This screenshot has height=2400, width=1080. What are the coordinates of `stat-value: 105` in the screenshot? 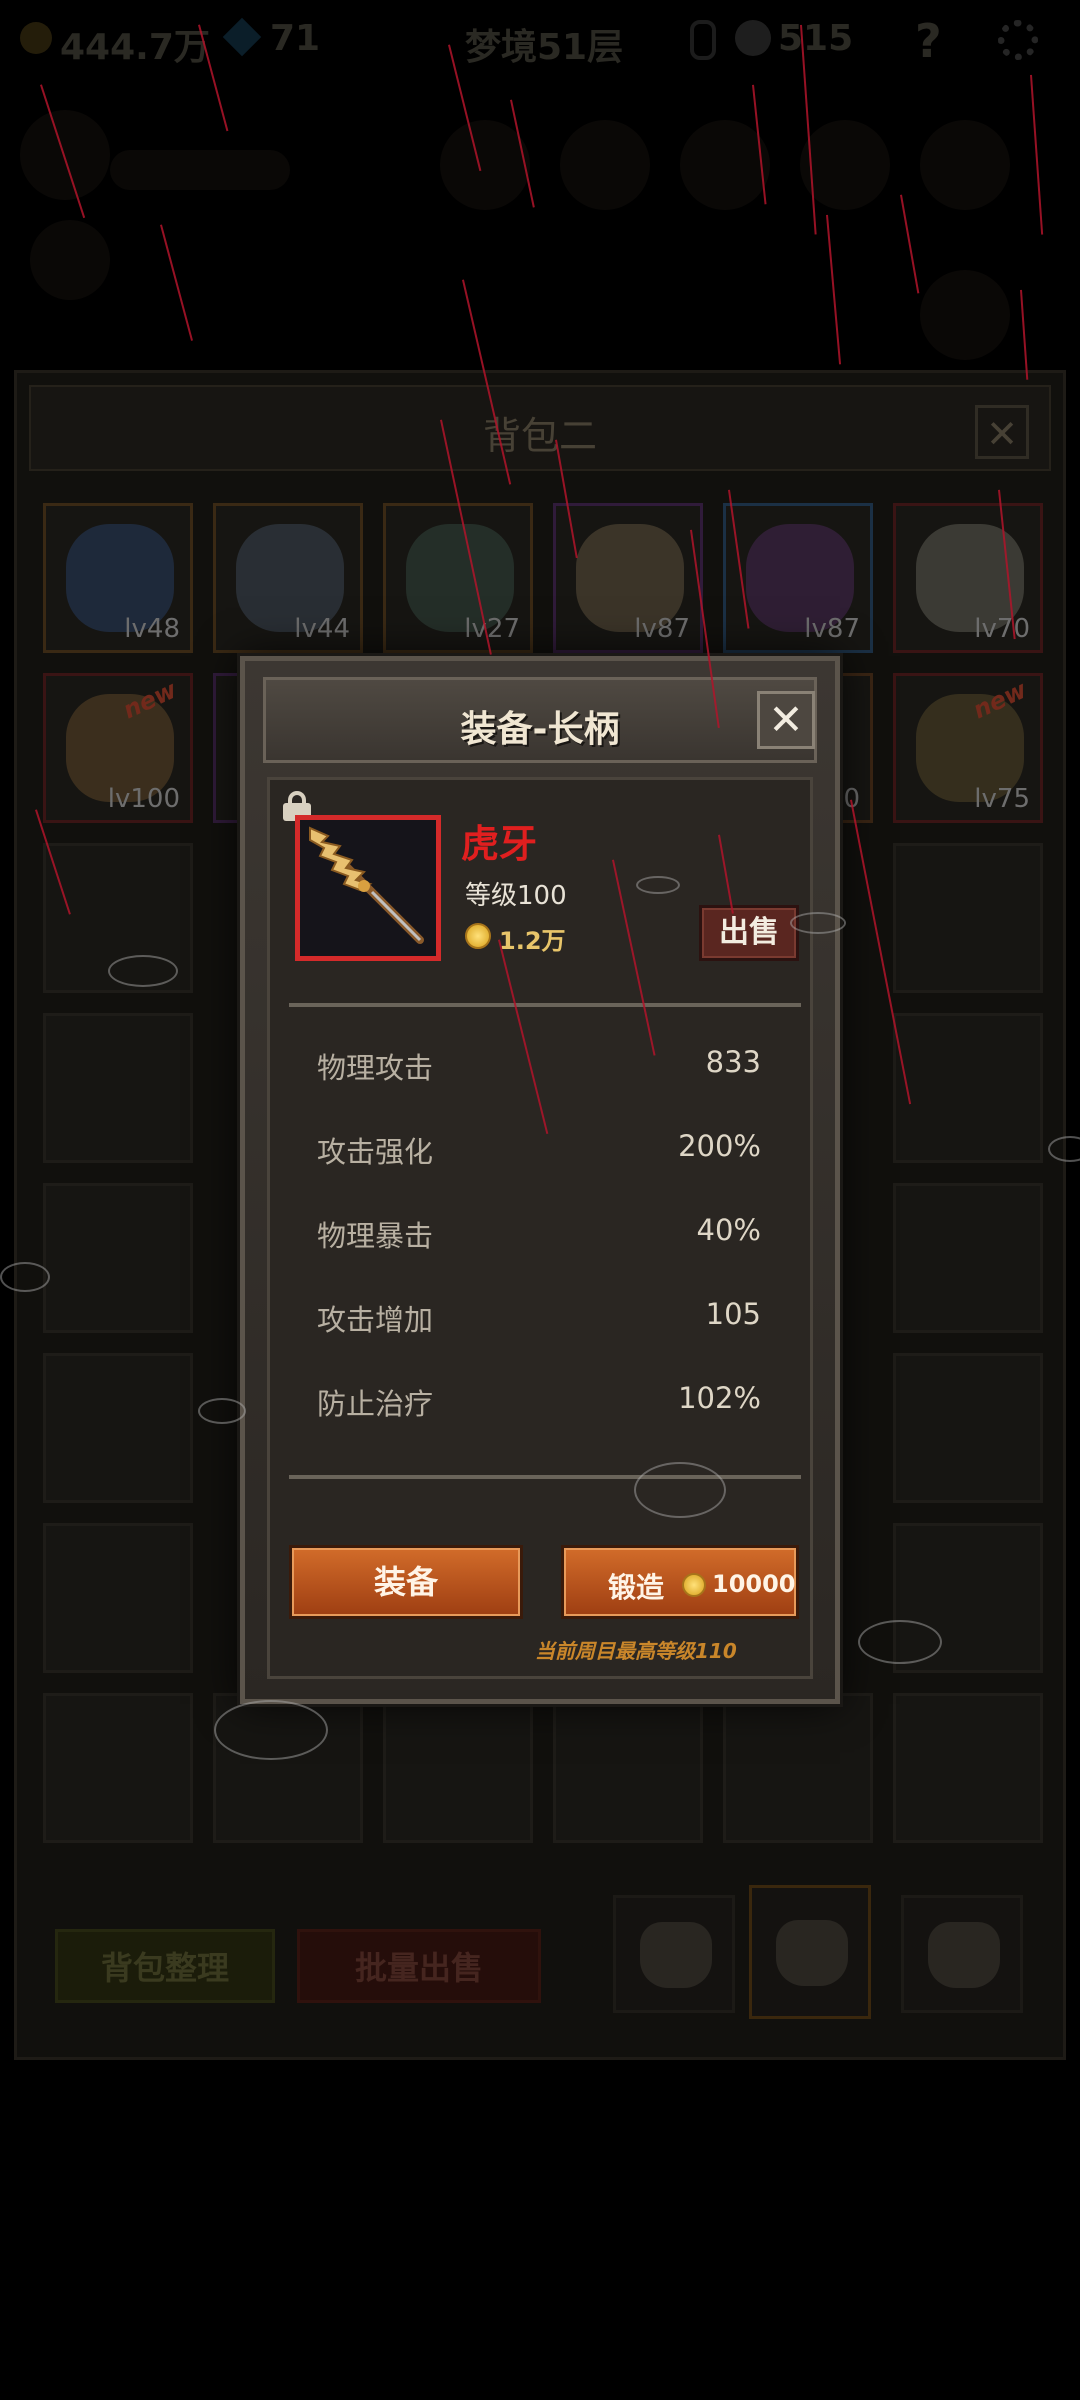 It's located at (733, 1314).